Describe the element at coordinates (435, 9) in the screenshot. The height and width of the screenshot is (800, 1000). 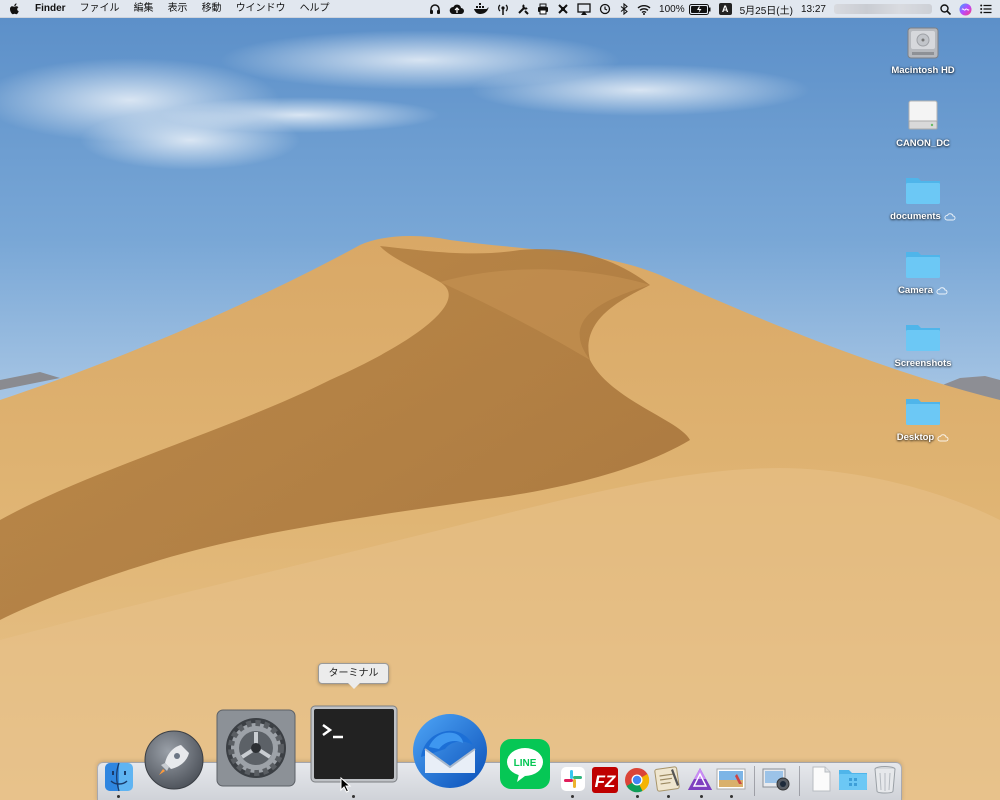
I see `headphones-icon` at that location.